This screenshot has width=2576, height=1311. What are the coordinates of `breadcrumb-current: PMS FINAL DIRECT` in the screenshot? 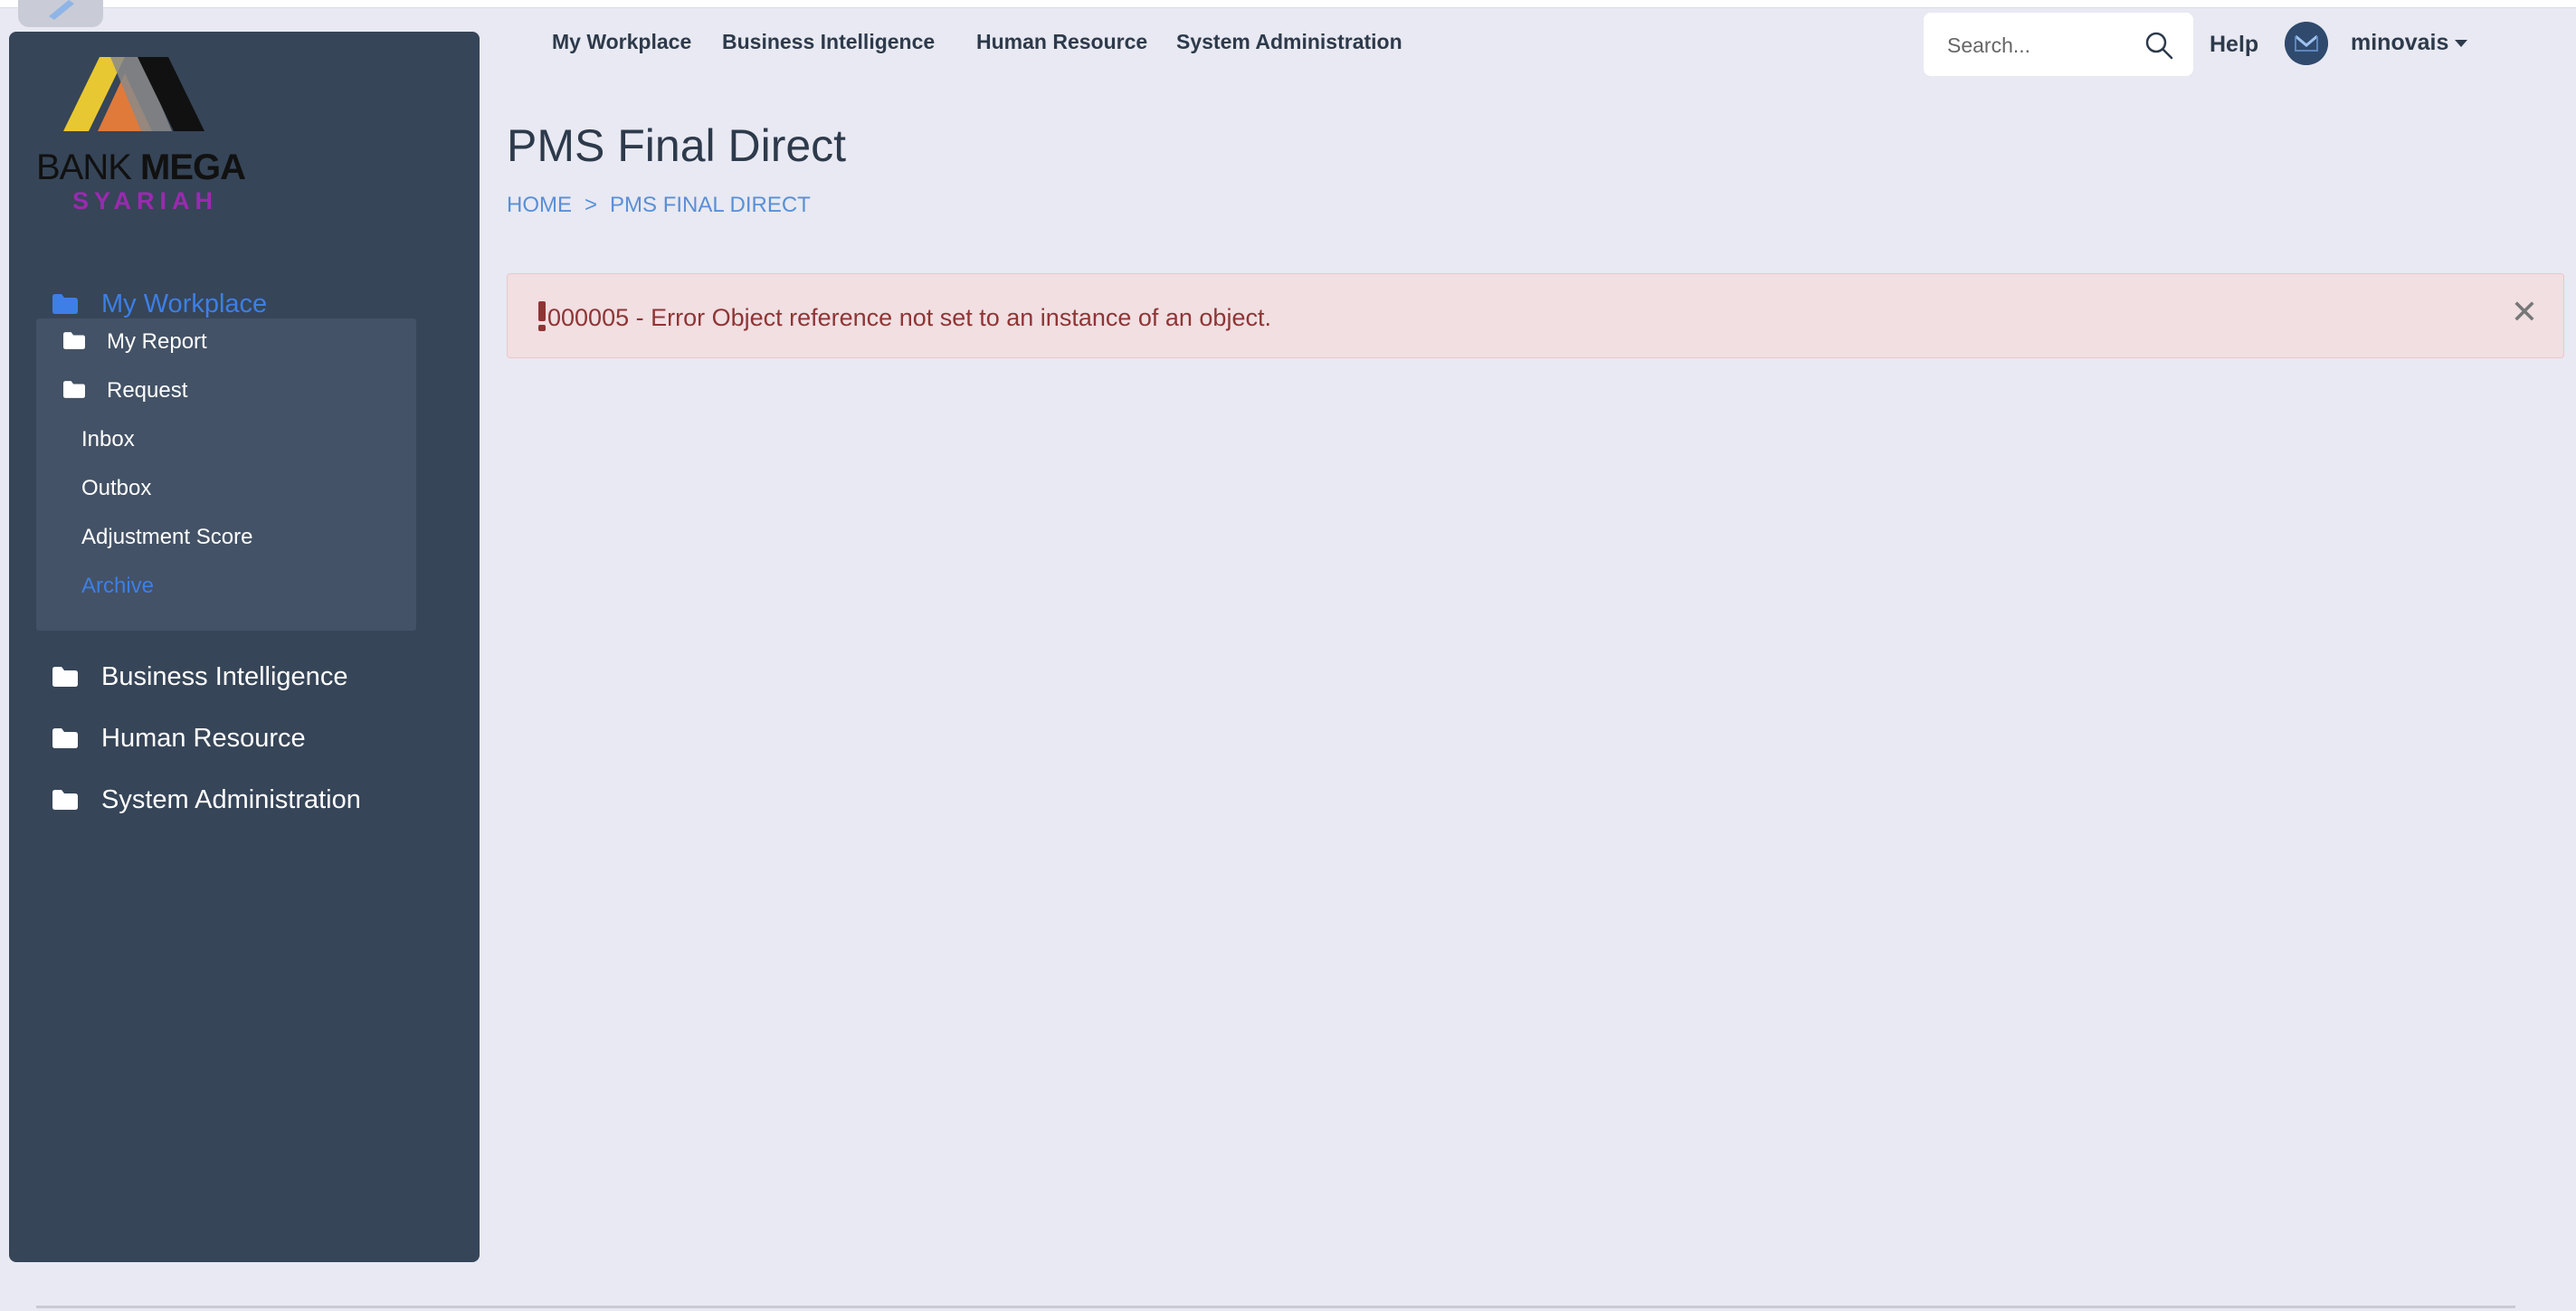 It's located at (711, 205).